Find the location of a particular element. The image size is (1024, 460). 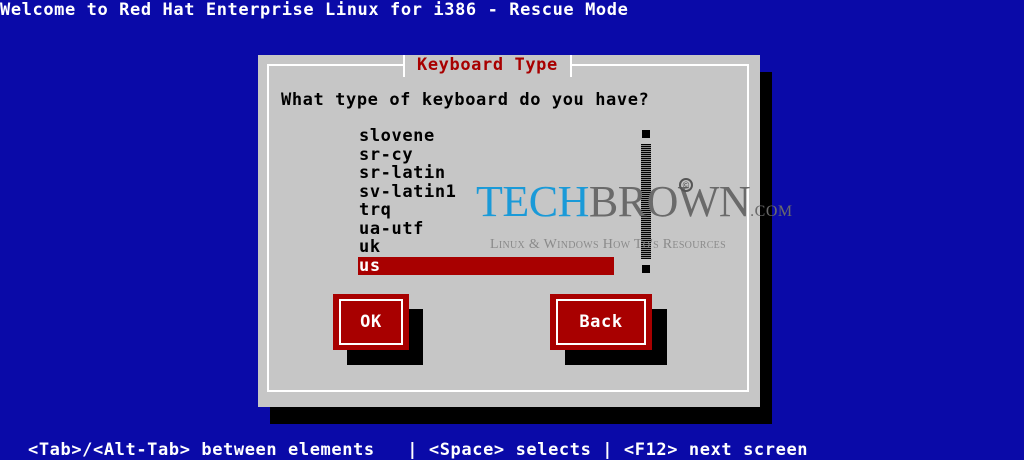

back-button: Back is located at coordinates (601, 322).